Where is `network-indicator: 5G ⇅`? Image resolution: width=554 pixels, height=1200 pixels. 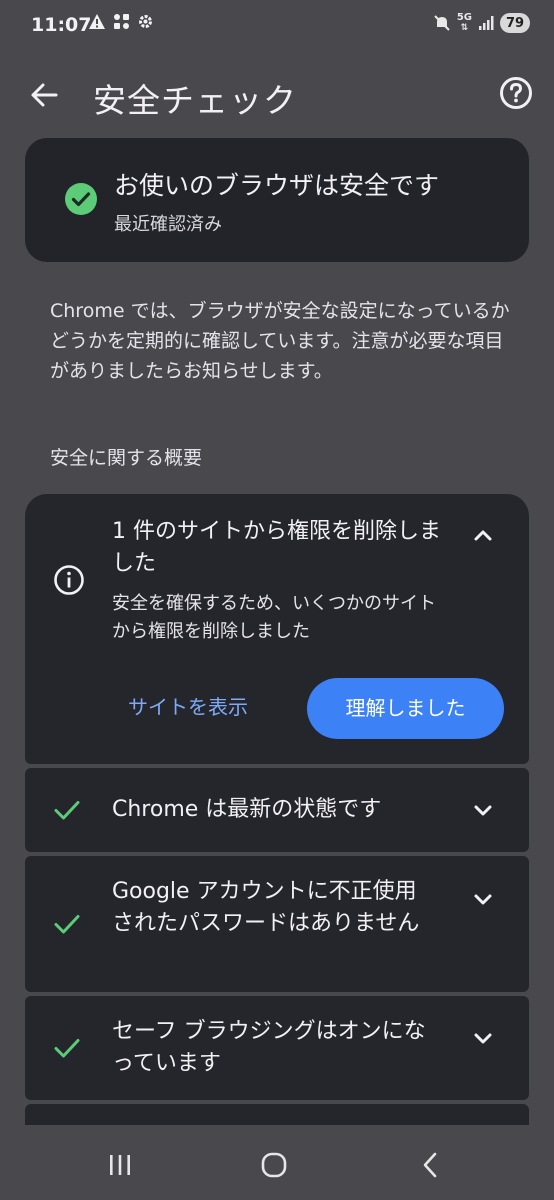 network-indicator: 5G ⇅ is located at coordinates (464, 23).